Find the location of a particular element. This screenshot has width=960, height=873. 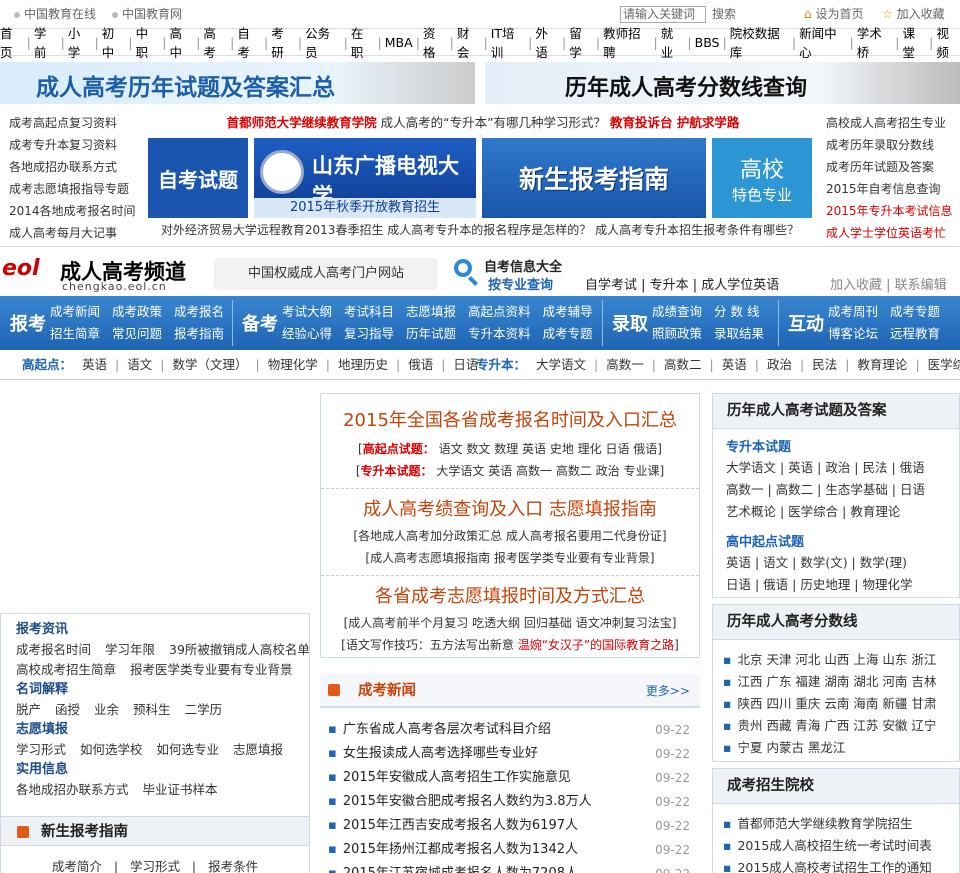

feature-links: 大学语文 英语 高数一 高数二 政治 专业课 is located at coordinates (547, 471).